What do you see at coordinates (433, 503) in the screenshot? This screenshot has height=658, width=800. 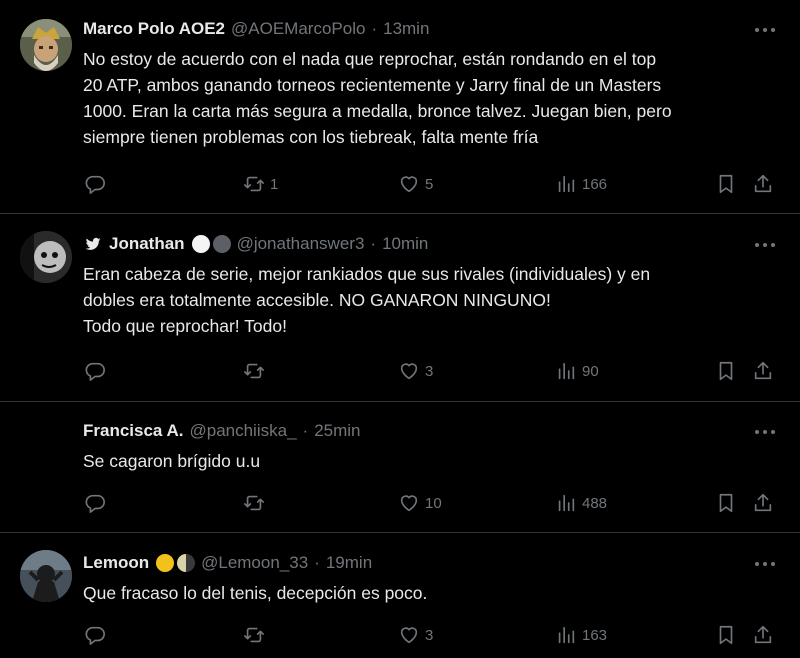 I see `like-count: 10` at bounding box center [433, 503].